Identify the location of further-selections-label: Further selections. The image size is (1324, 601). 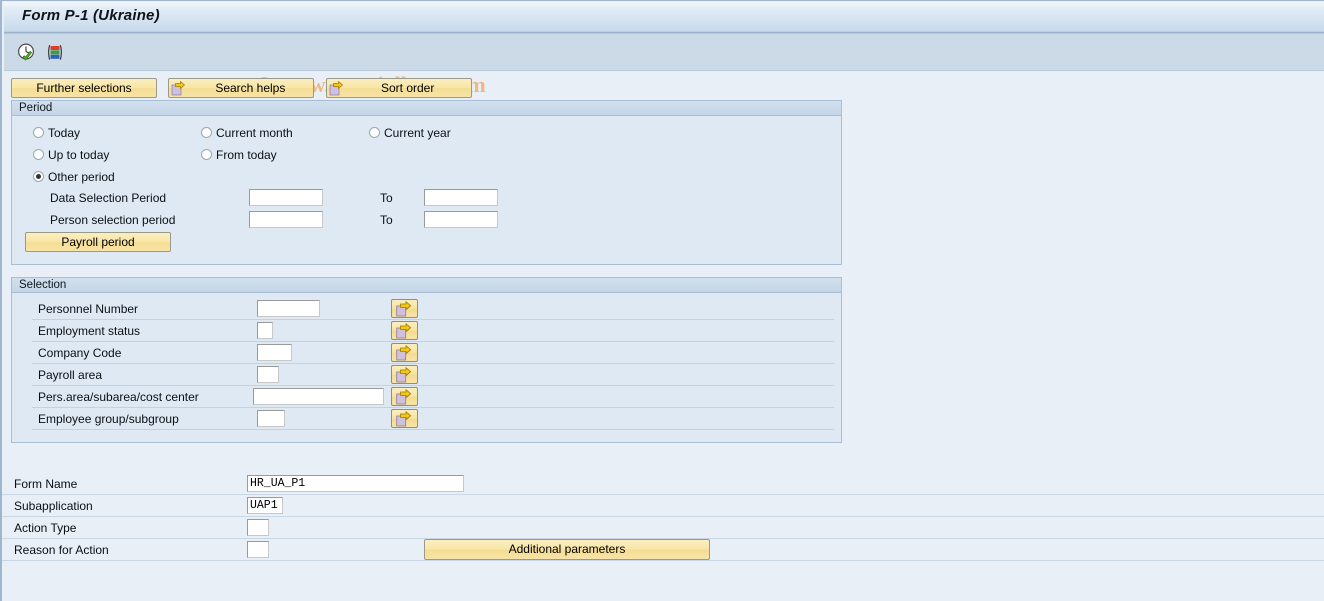
(84, 88).